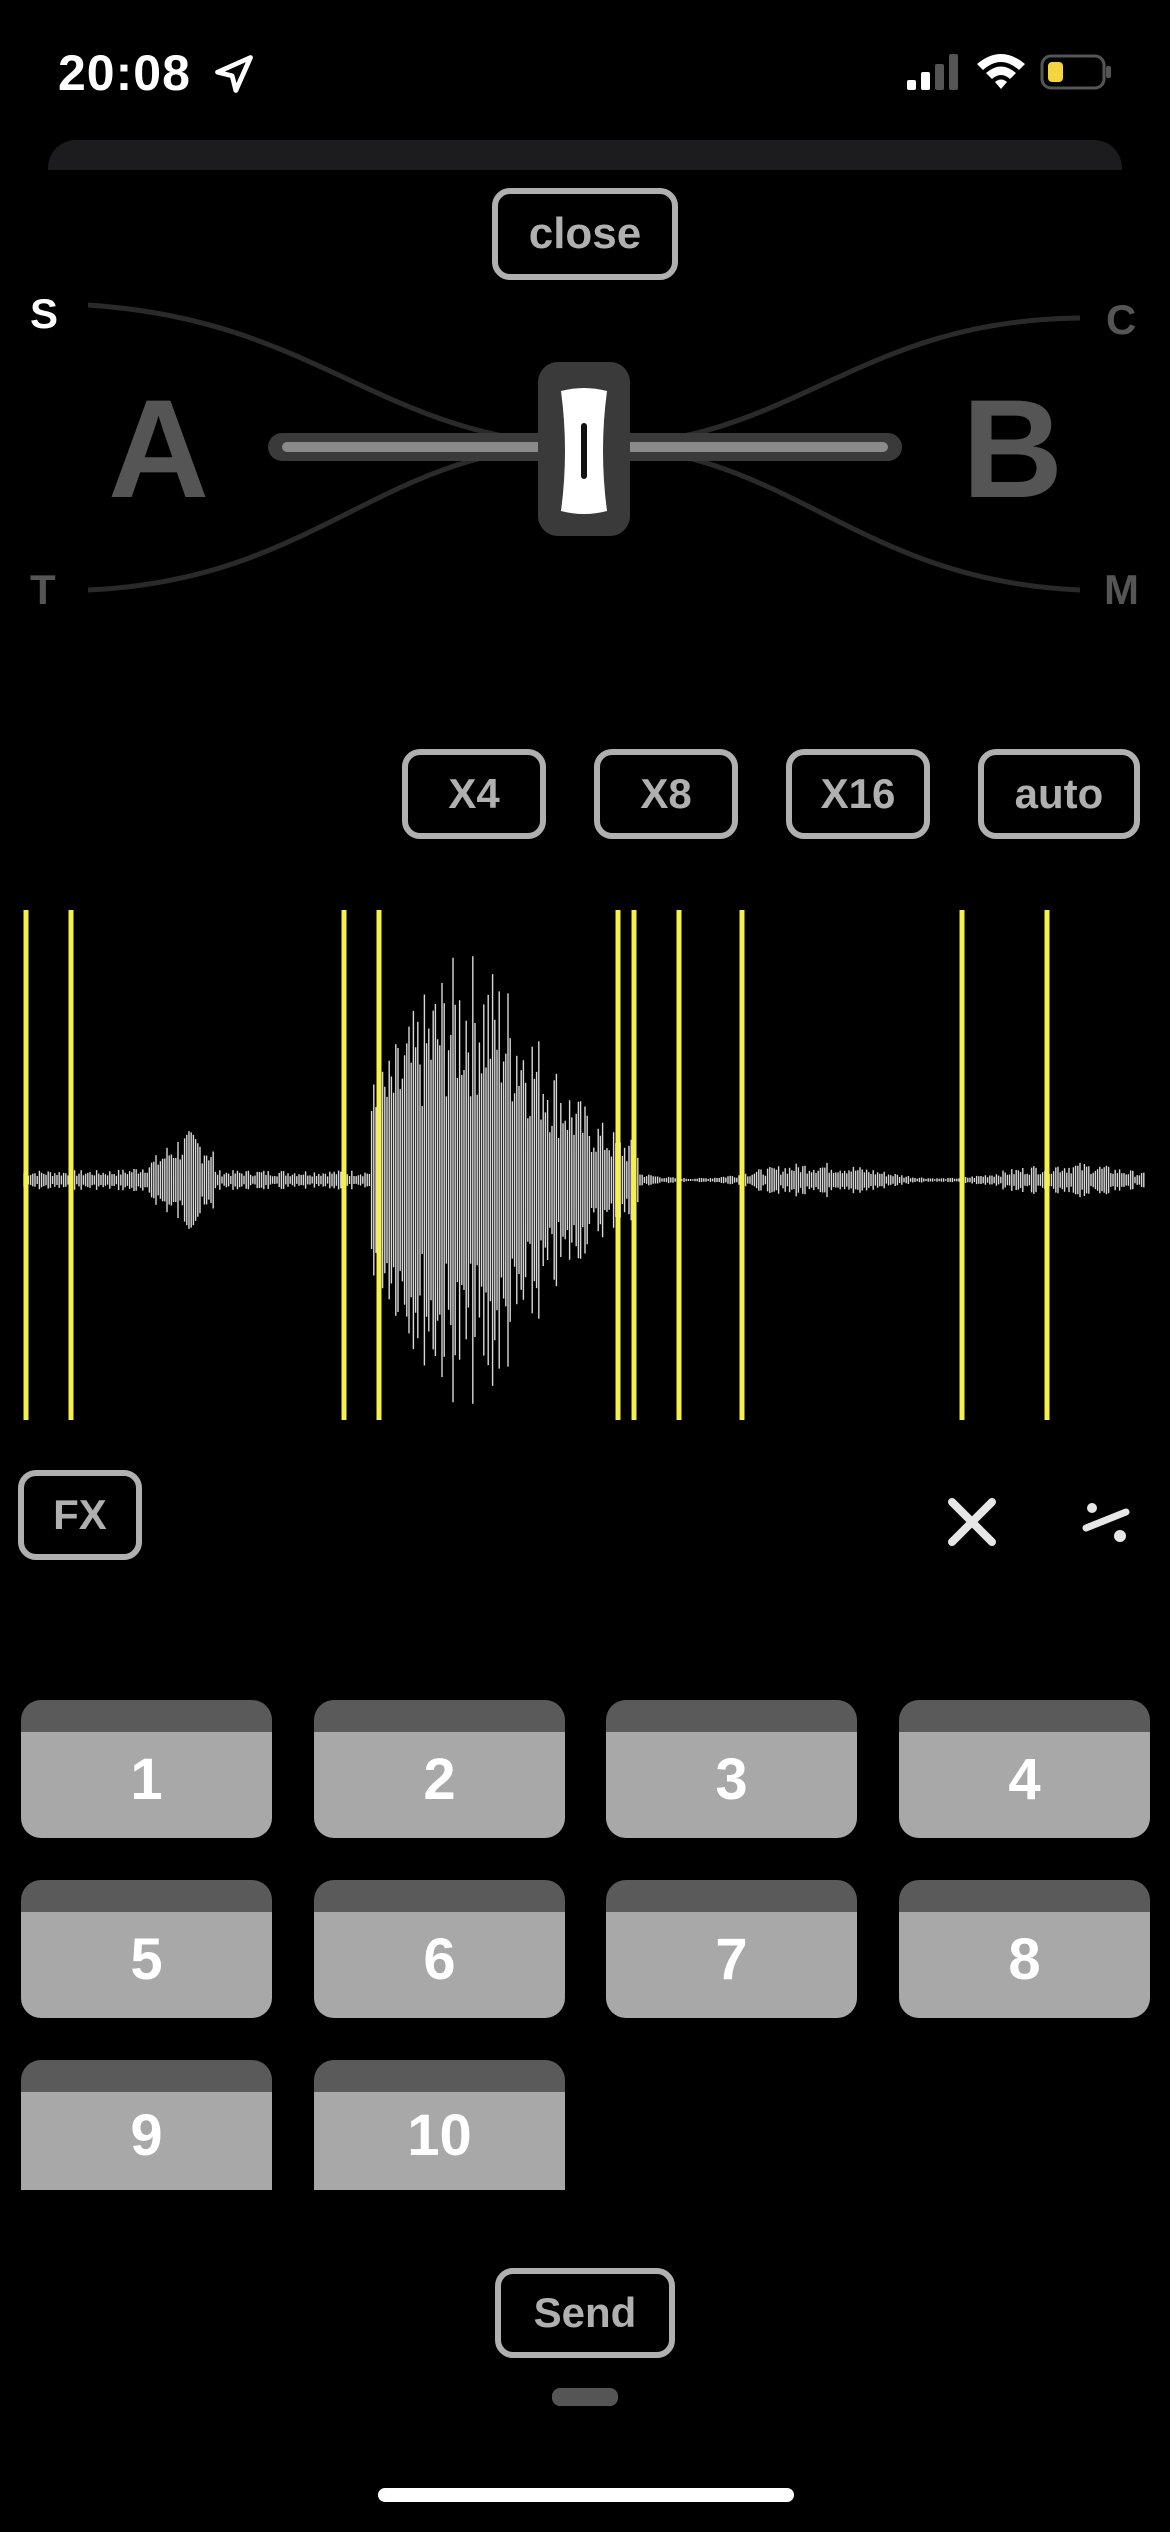 The height and width of the screenshot is (2532, 1170). What do you see at coordinates (932, 72) in the screenshot?
I see `cellular-signal-icon` at bounding box center [932, 72].